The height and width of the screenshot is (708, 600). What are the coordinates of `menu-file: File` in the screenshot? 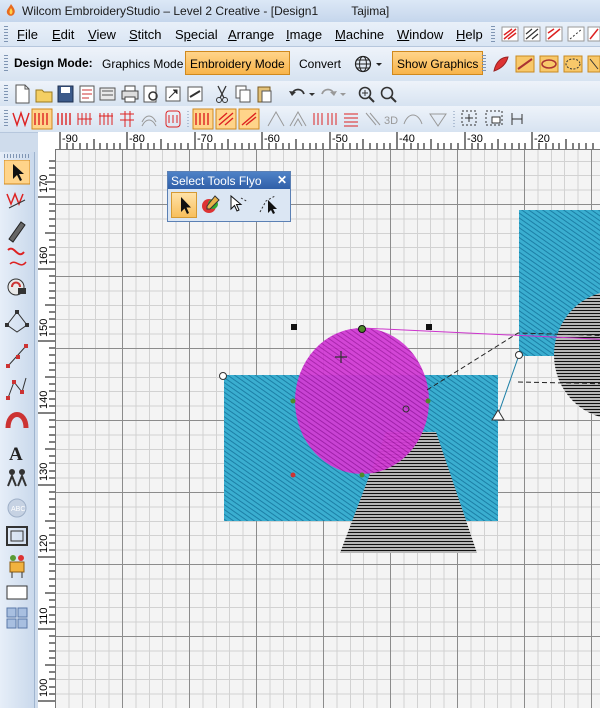 It's located at (27, 34).